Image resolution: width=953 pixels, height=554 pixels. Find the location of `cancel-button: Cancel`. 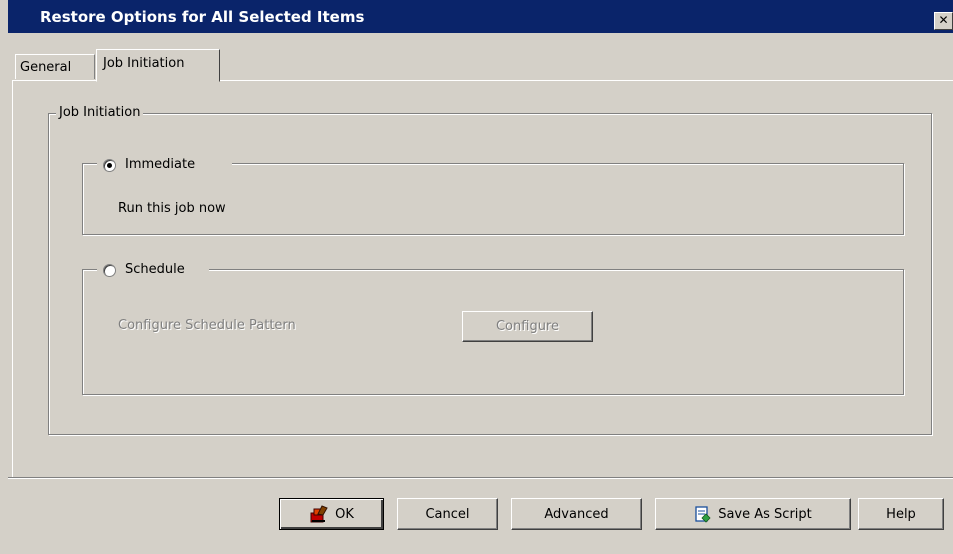

cancel-button: Cancel is located at coordinates (447, 514).